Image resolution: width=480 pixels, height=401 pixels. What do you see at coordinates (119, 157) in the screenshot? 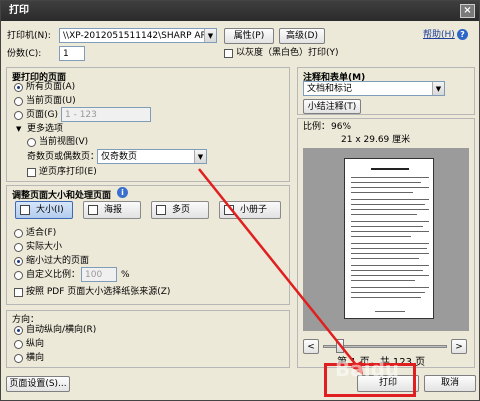
I see `odd-even-value: 仅奇数页` at bounding box center [119, 157].